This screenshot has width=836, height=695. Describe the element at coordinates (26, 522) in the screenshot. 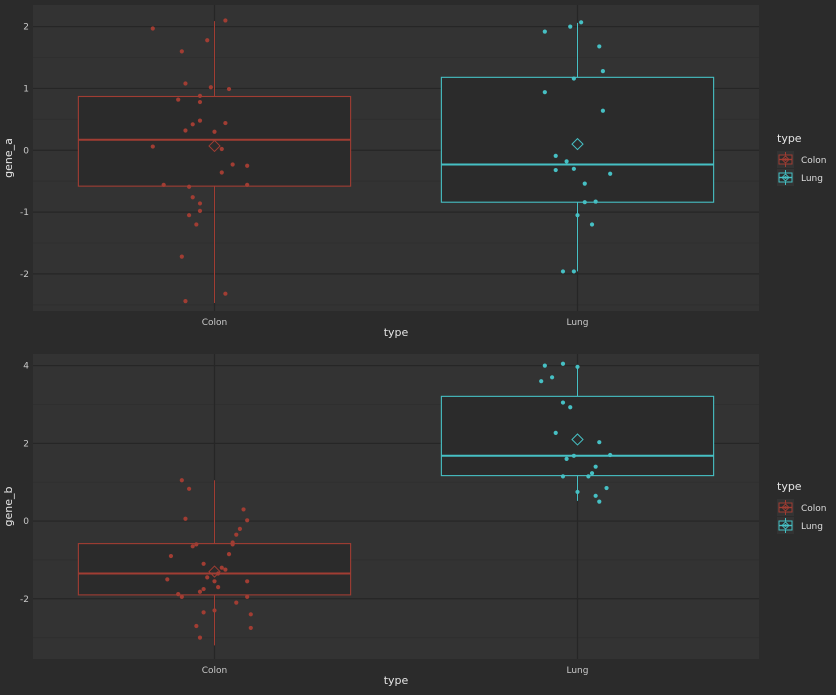

I see `y-tick-label: 0` at that location.